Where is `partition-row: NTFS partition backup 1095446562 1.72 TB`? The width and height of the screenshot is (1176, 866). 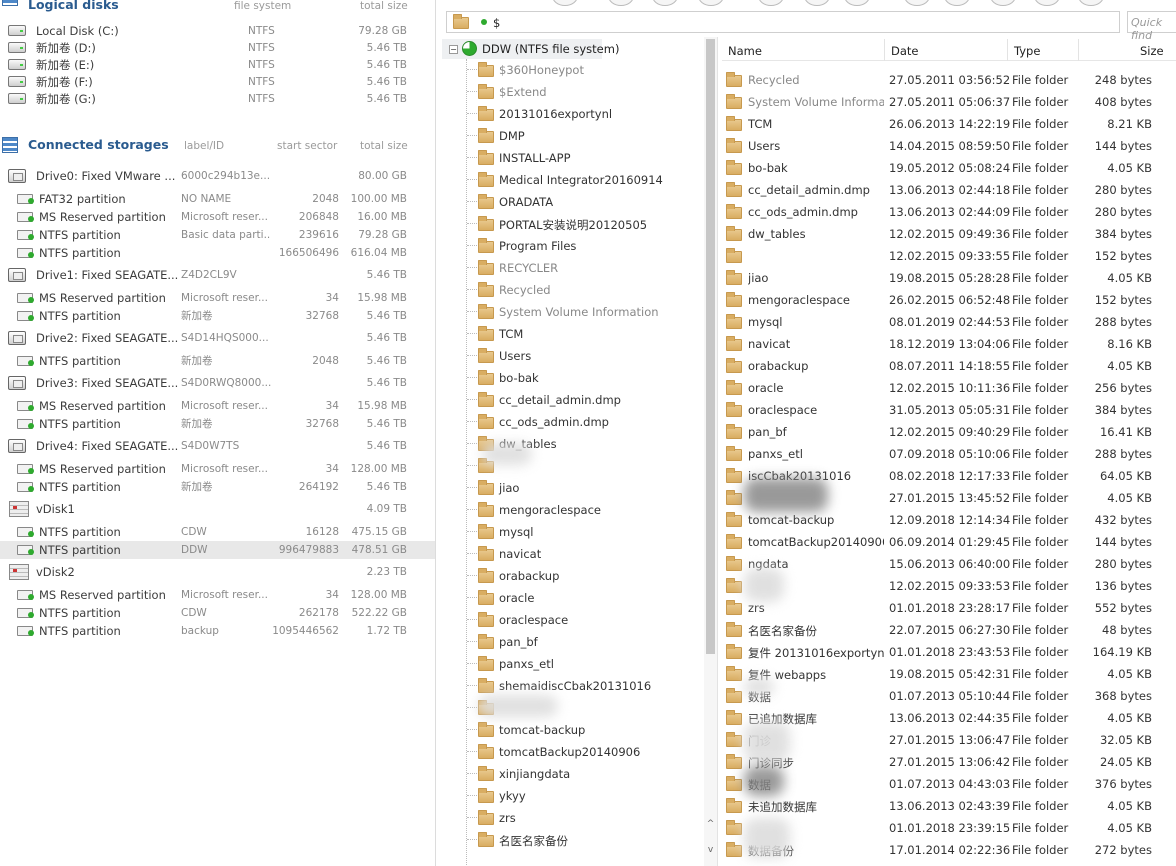 partition-row: NTFS partition backup 1095446562 1.72 TB is located at coordinates (217, 631).